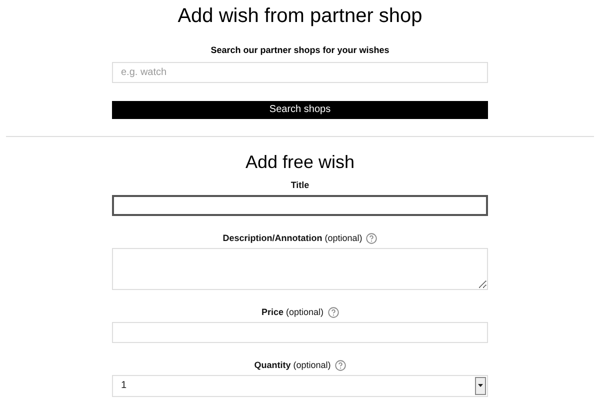 This screenshot has height=400, width=600. What do you see at coordinates (300, 161) in the screenshot?
I see `section-heading: Add free wish` at bounding box center [300, 161].